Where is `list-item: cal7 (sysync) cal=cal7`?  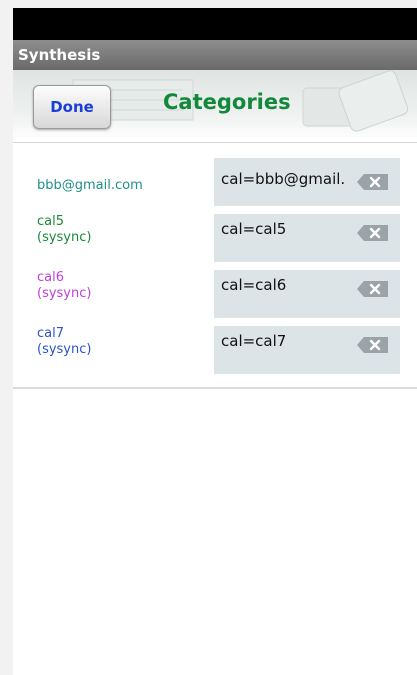 list-item: cal7 (sysync) cal=cal7 is located at coordinates (215, 348).